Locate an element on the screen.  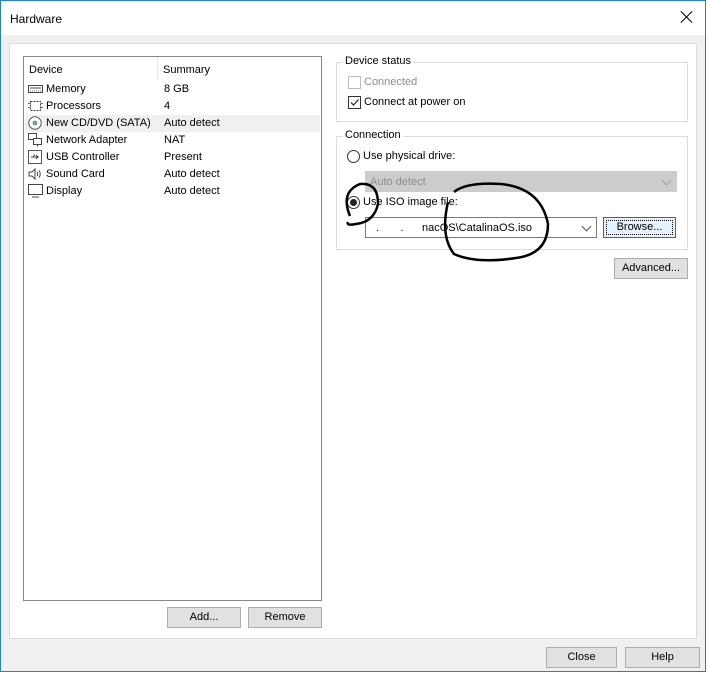
use-physical-drive-radio is located at coordinates (353, 156).